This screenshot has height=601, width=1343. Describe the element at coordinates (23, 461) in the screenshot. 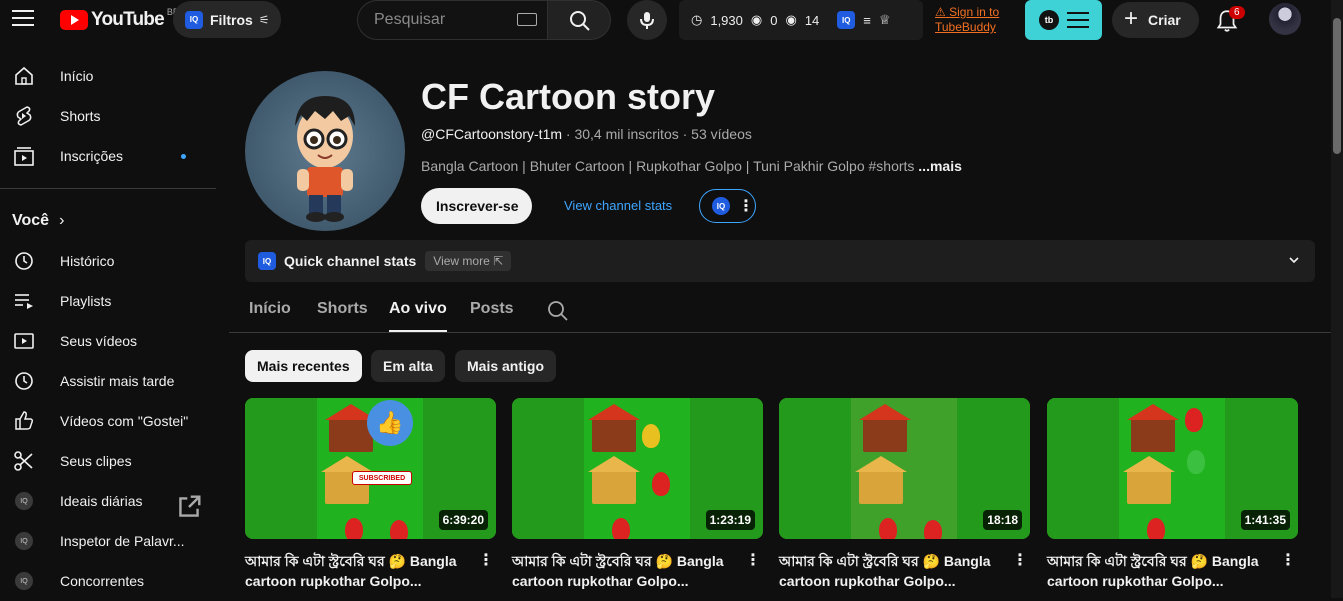

I see `clips-icon` at that location.